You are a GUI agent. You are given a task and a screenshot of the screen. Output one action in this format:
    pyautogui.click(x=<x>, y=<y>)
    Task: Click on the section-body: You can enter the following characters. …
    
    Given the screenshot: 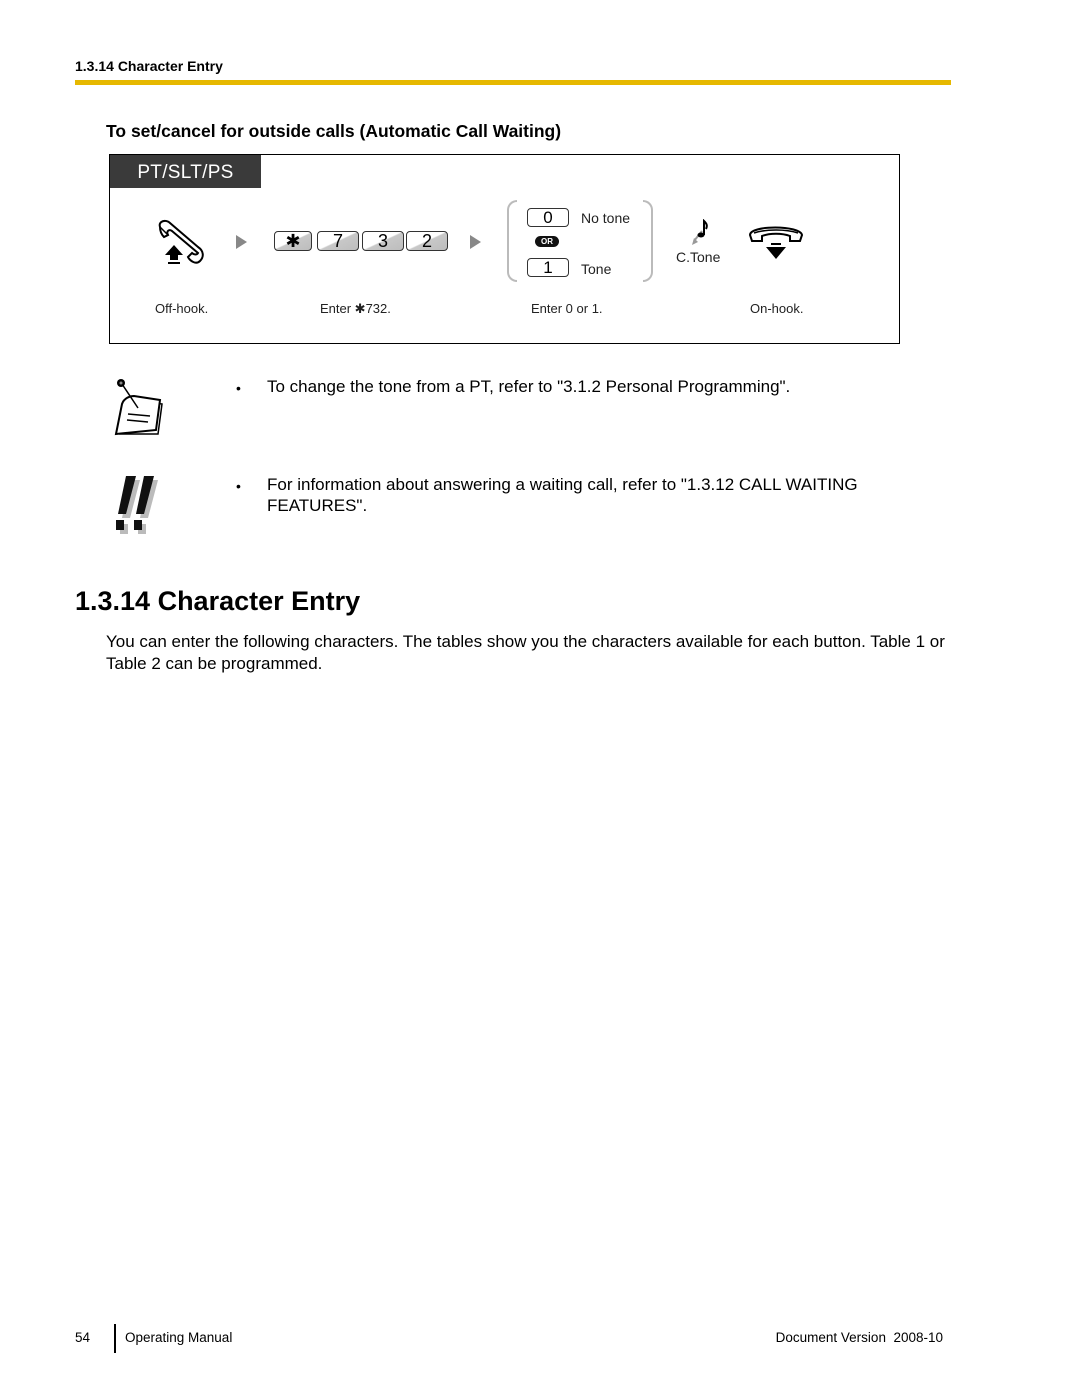 What is the action you would take?
    pyautogui.click(x=525, y=652)
    